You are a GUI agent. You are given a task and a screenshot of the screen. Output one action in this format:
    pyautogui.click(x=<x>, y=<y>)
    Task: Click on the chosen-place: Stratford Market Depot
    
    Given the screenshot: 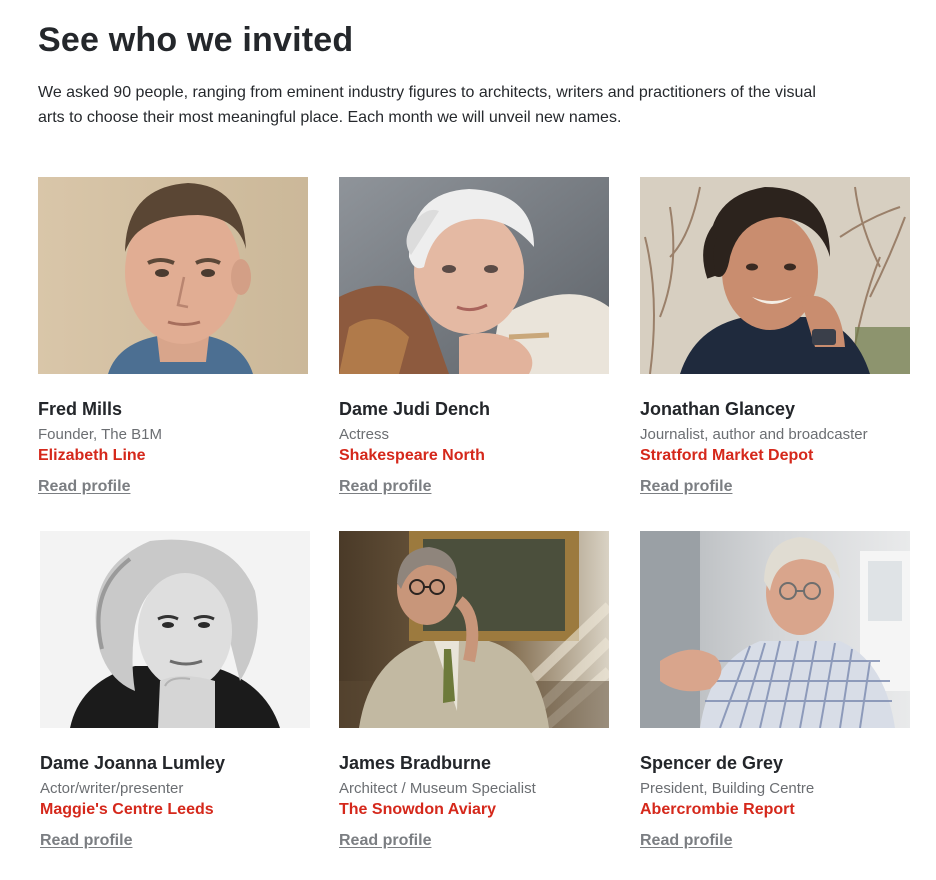 What is the action you would take?
    pyautogui.click(x=727, y=455)
    